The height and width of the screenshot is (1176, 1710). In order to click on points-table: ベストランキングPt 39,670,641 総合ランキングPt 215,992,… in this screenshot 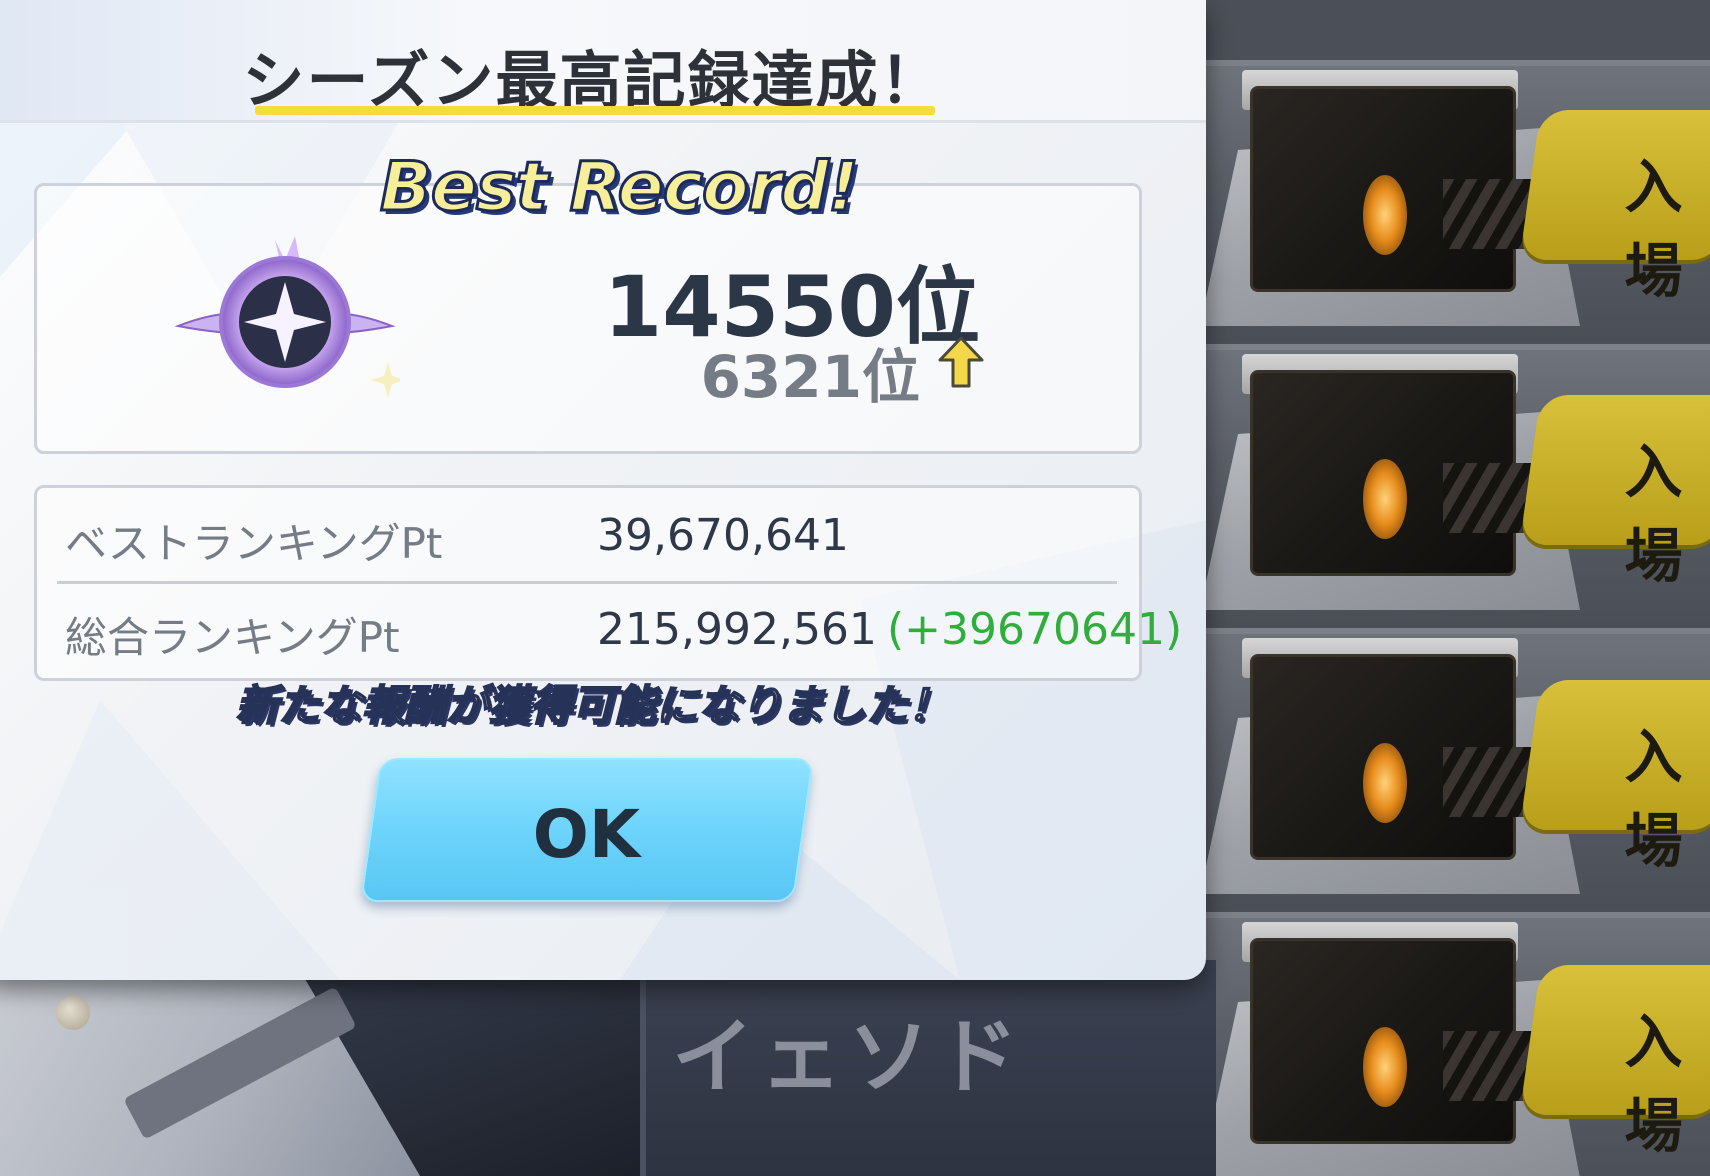, I will do `click(608, 583)`.